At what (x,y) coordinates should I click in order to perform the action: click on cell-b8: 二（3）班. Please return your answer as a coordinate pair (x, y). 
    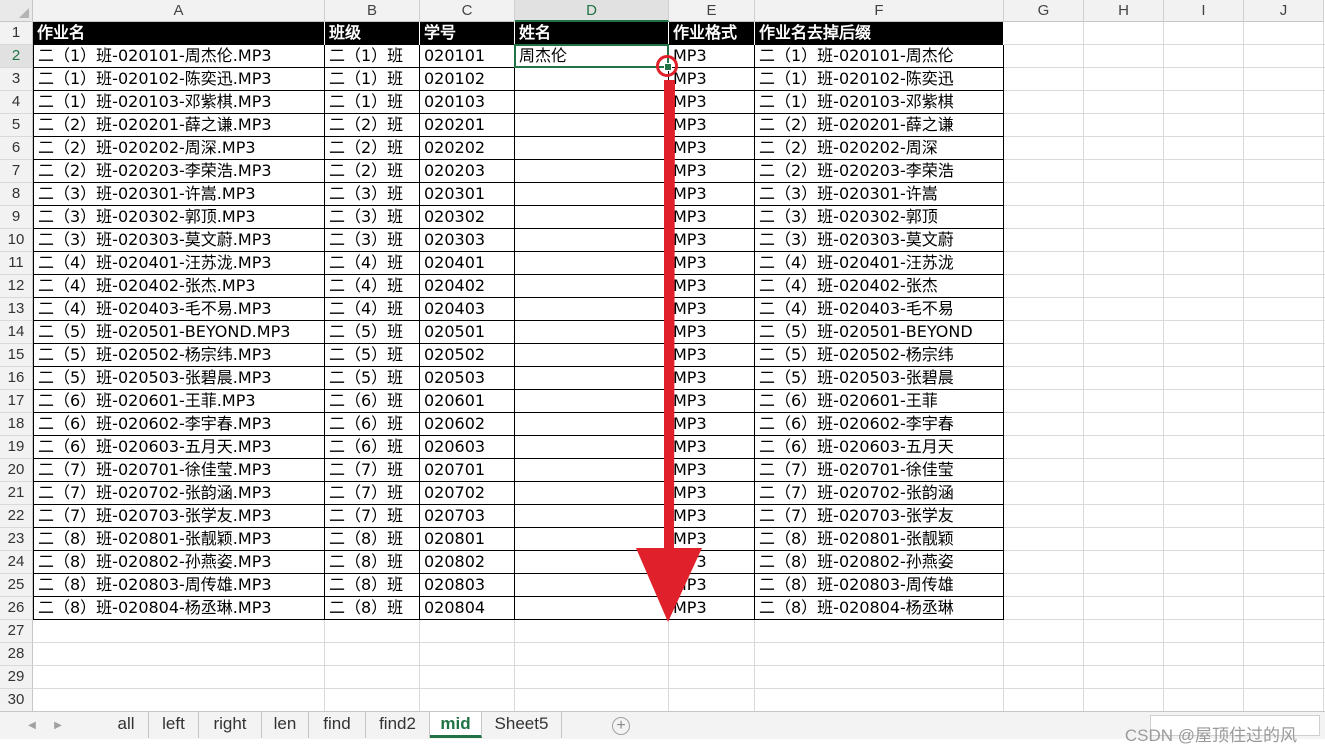
    Looking at the image, I should click on (372, 194).